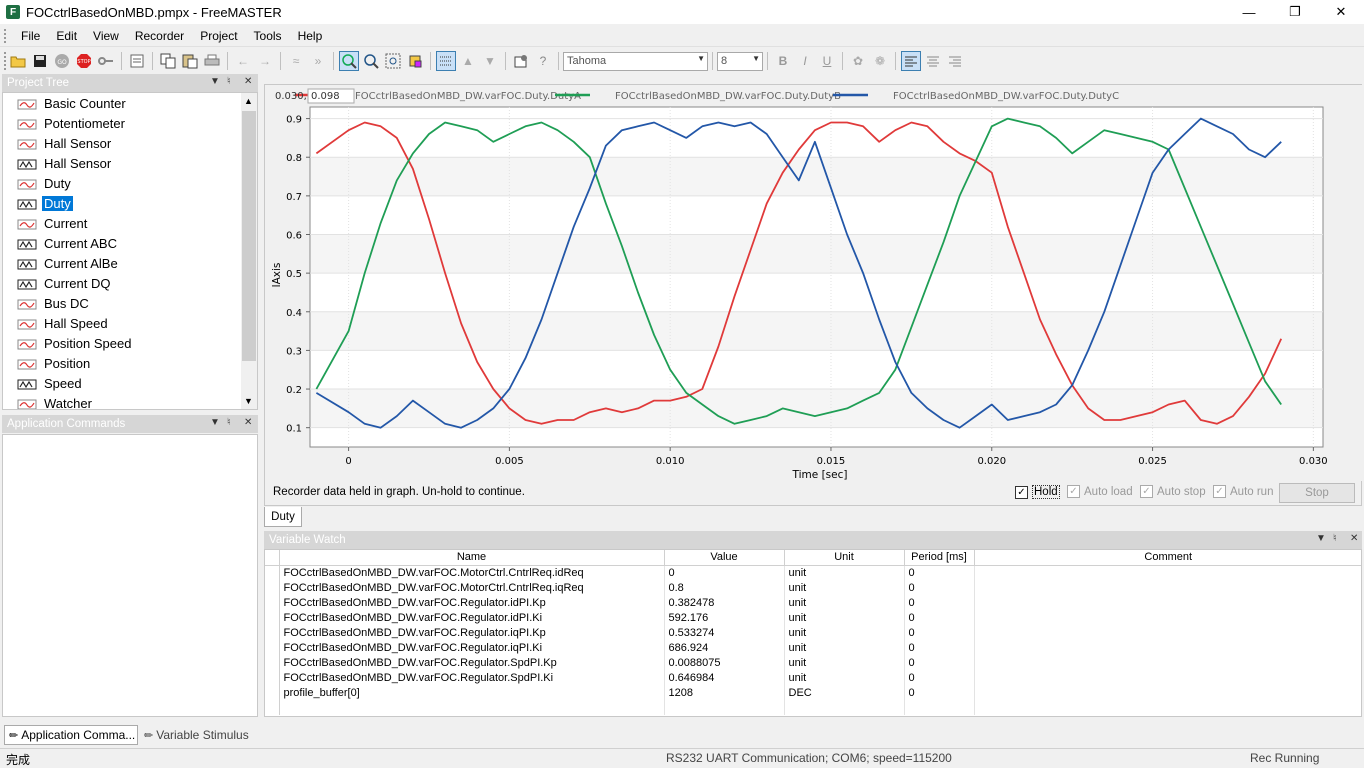 The width and height of the screenshot is (1364, 768). What do you see at coordinates (880, 61) in the screenshot?
I see `color-text-icon: ❁` at bounding box center [880, 61].